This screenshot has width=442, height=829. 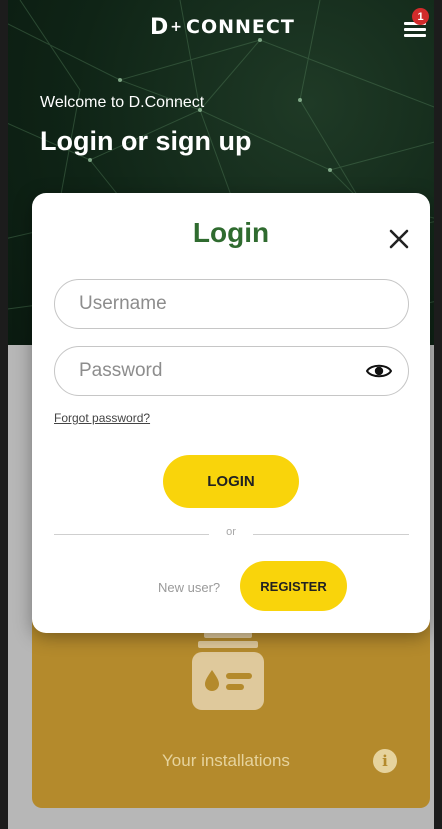 I want to click on screen-edge-right, so click(x=438, y=414).